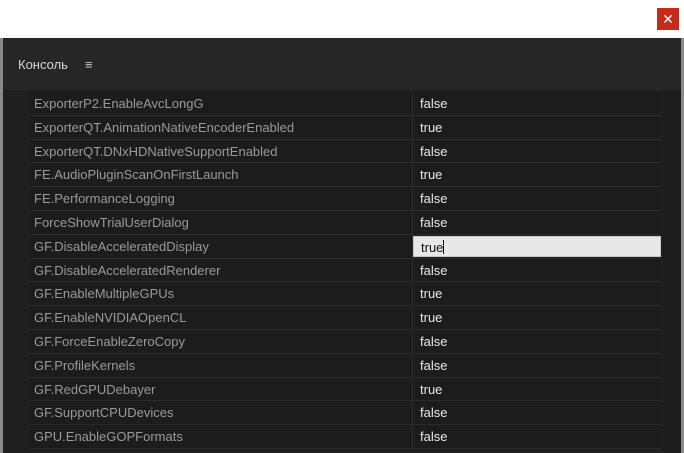 The height and width of the screenshot is (453, 684). I want to click on setting-name: FE.AudioPluginScanOnFirstLaunch, so click(221, 175).